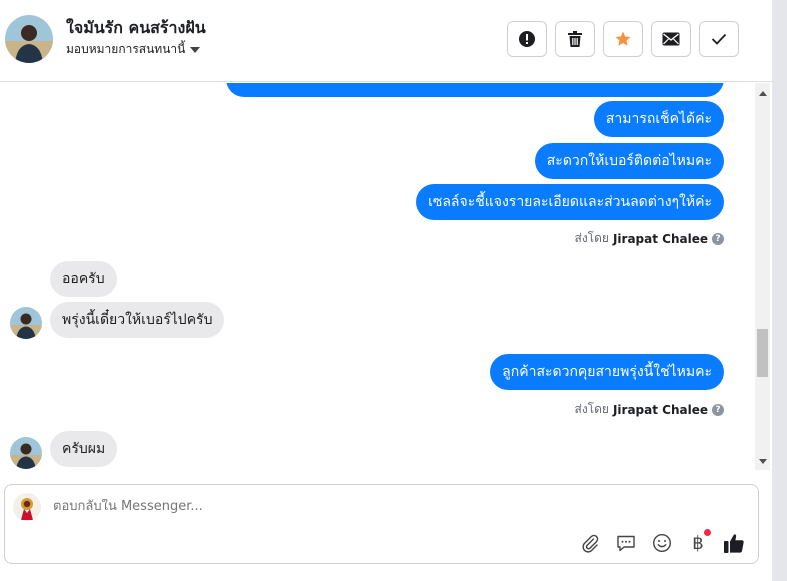  I want to click on scroll-down-arrow-icon, so click(763, 461).